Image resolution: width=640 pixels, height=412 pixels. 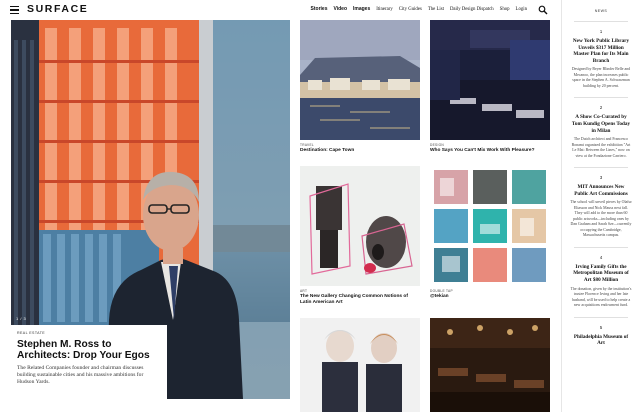 What do you see at coordinates (410, 9) in the screenshot?
I see `nav-city-guides: City Guides` at bounding box center [410, 9].